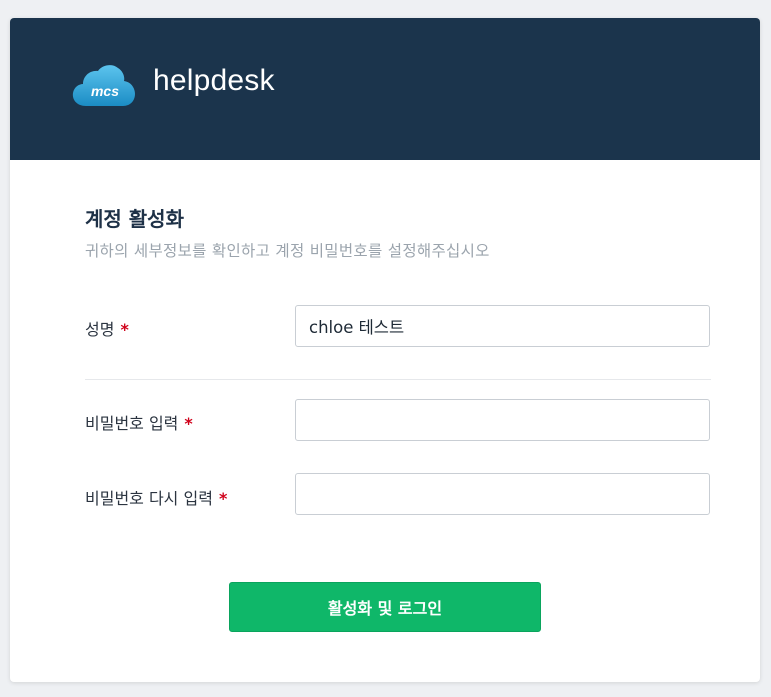  I want to click on divider, so click(398, 379).